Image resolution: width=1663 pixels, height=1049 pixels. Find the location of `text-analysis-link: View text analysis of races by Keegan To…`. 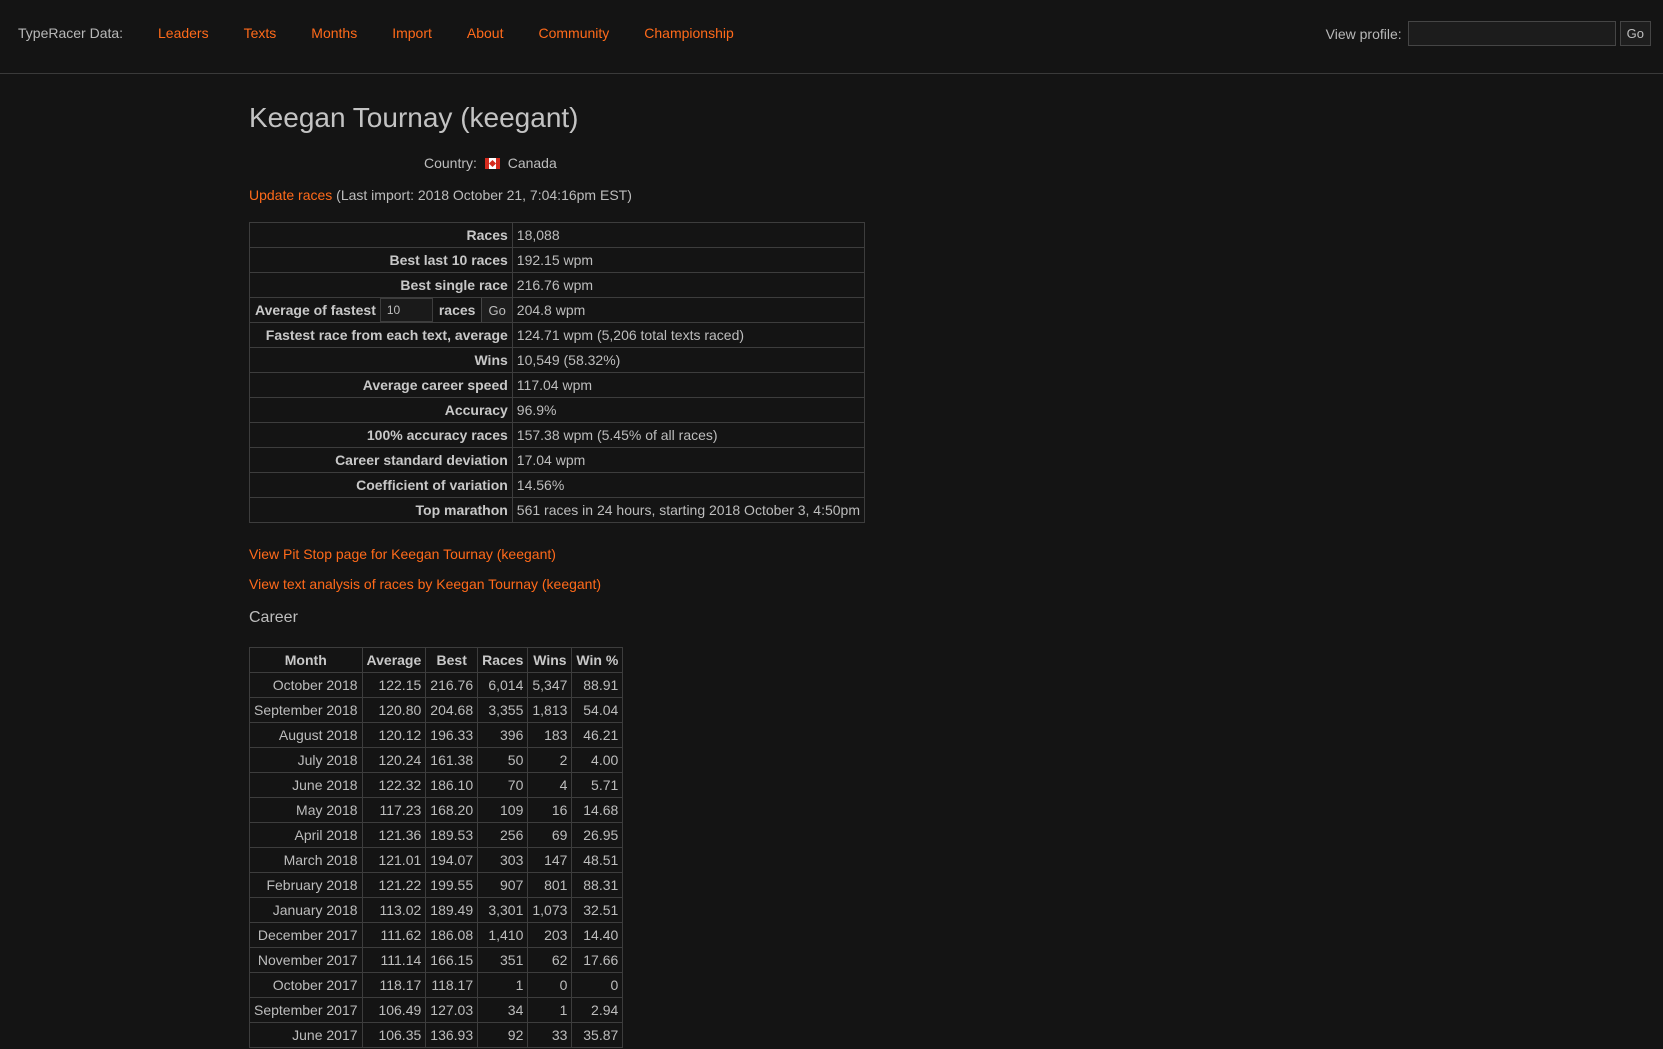

text-analysis-link: View text analysis of races by Keegan To… is located at coordinates (425, 584).